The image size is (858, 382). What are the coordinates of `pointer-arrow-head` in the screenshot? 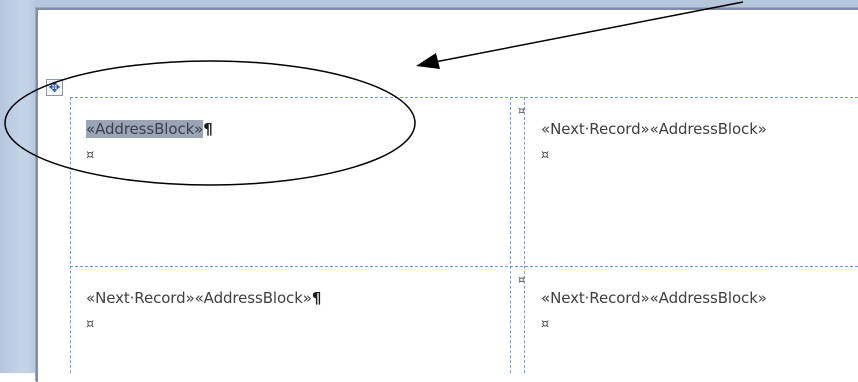 It's located at (428, 61).